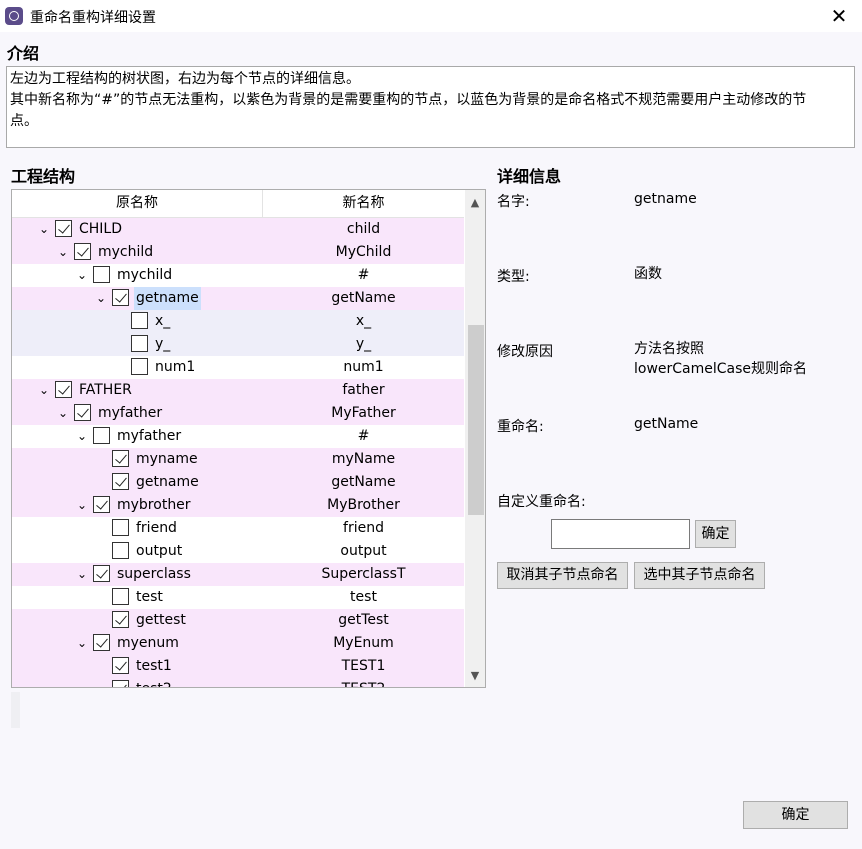  What do you see at coordinates (431, 16) in the screenshot?
I see `title-bar: 重命名重构详细设置 ✕` at bounding box center [431, 16].